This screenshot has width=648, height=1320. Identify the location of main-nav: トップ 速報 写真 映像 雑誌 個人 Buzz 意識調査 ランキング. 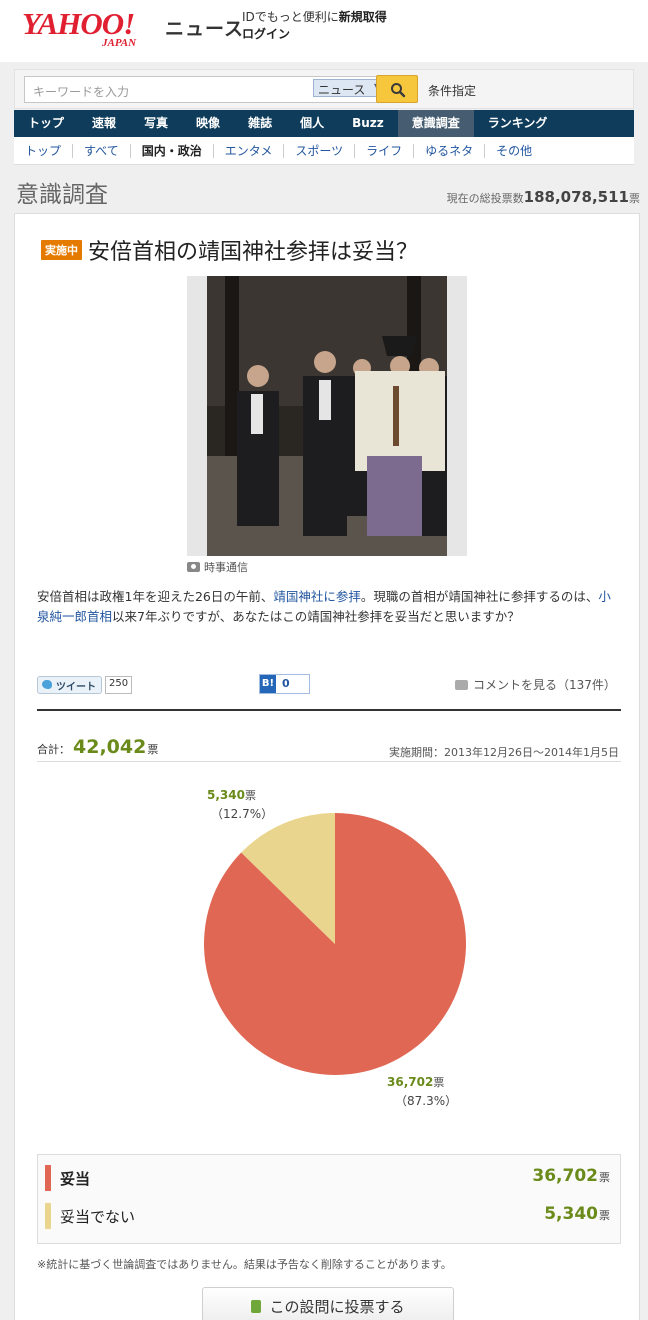
(324, 123).